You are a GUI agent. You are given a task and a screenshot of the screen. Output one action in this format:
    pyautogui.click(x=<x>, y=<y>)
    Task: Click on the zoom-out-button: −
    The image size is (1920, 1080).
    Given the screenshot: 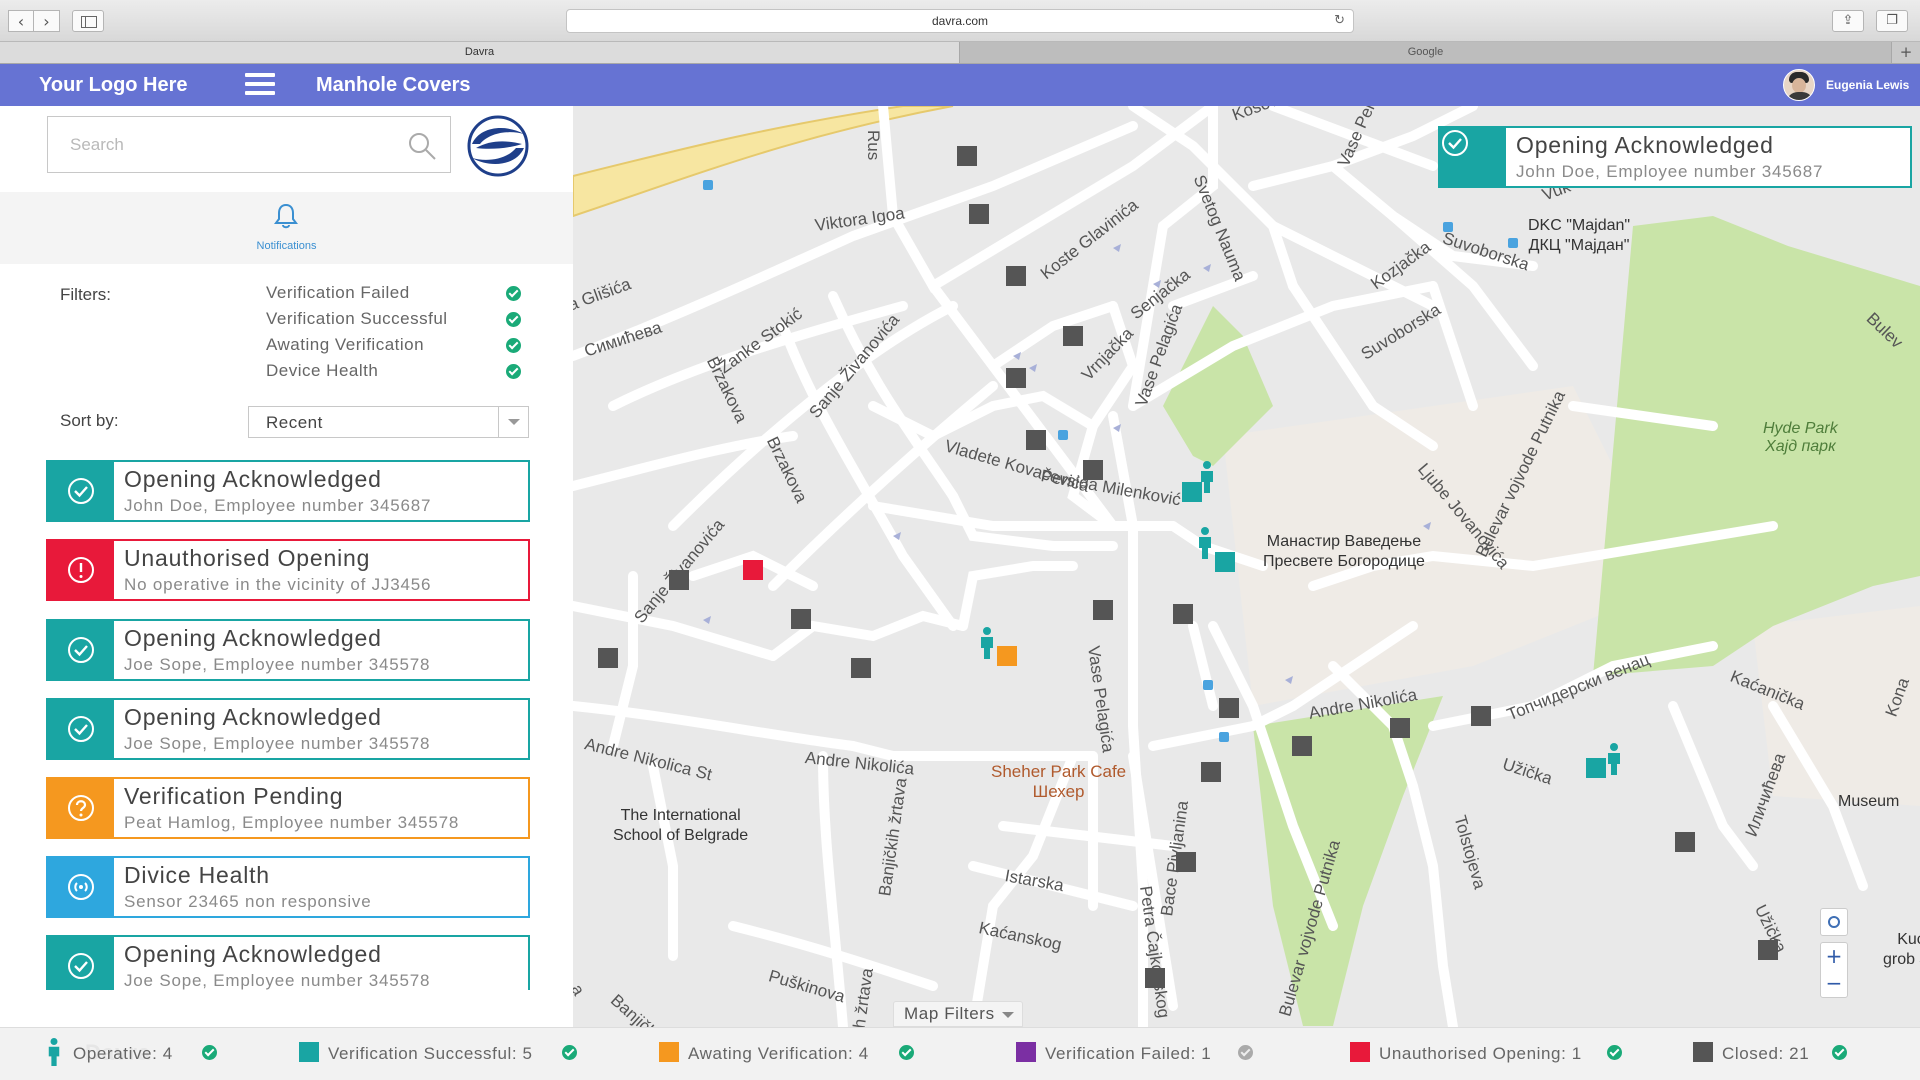 What is the action you would take?
    pyautogui.click(x=1834, y=983)
    